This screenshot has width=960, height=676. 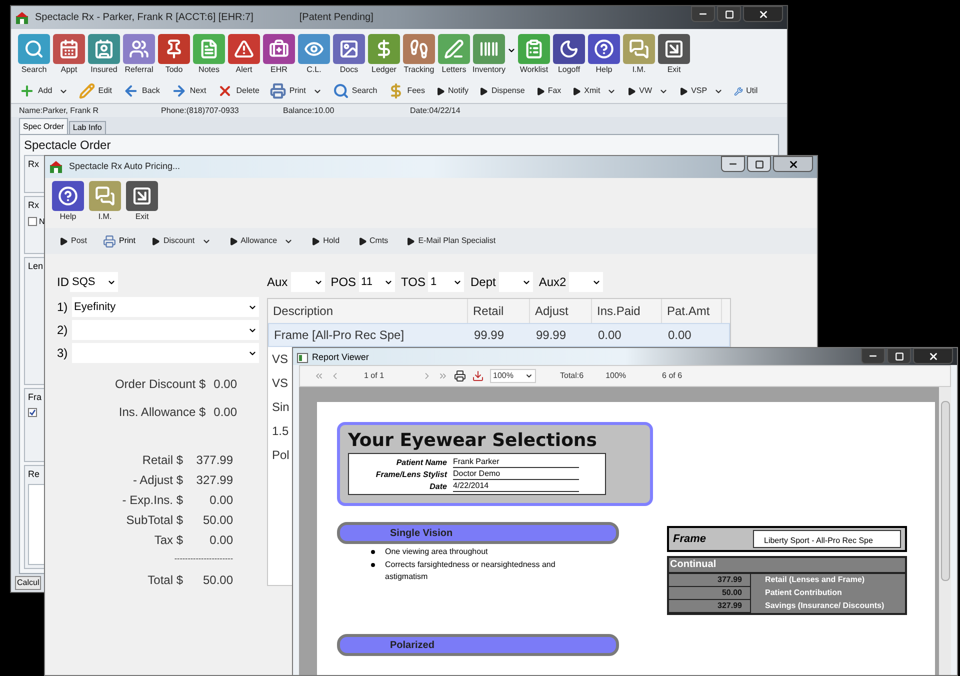 I want to click on id-card-icon, so click(x=104, y=49).